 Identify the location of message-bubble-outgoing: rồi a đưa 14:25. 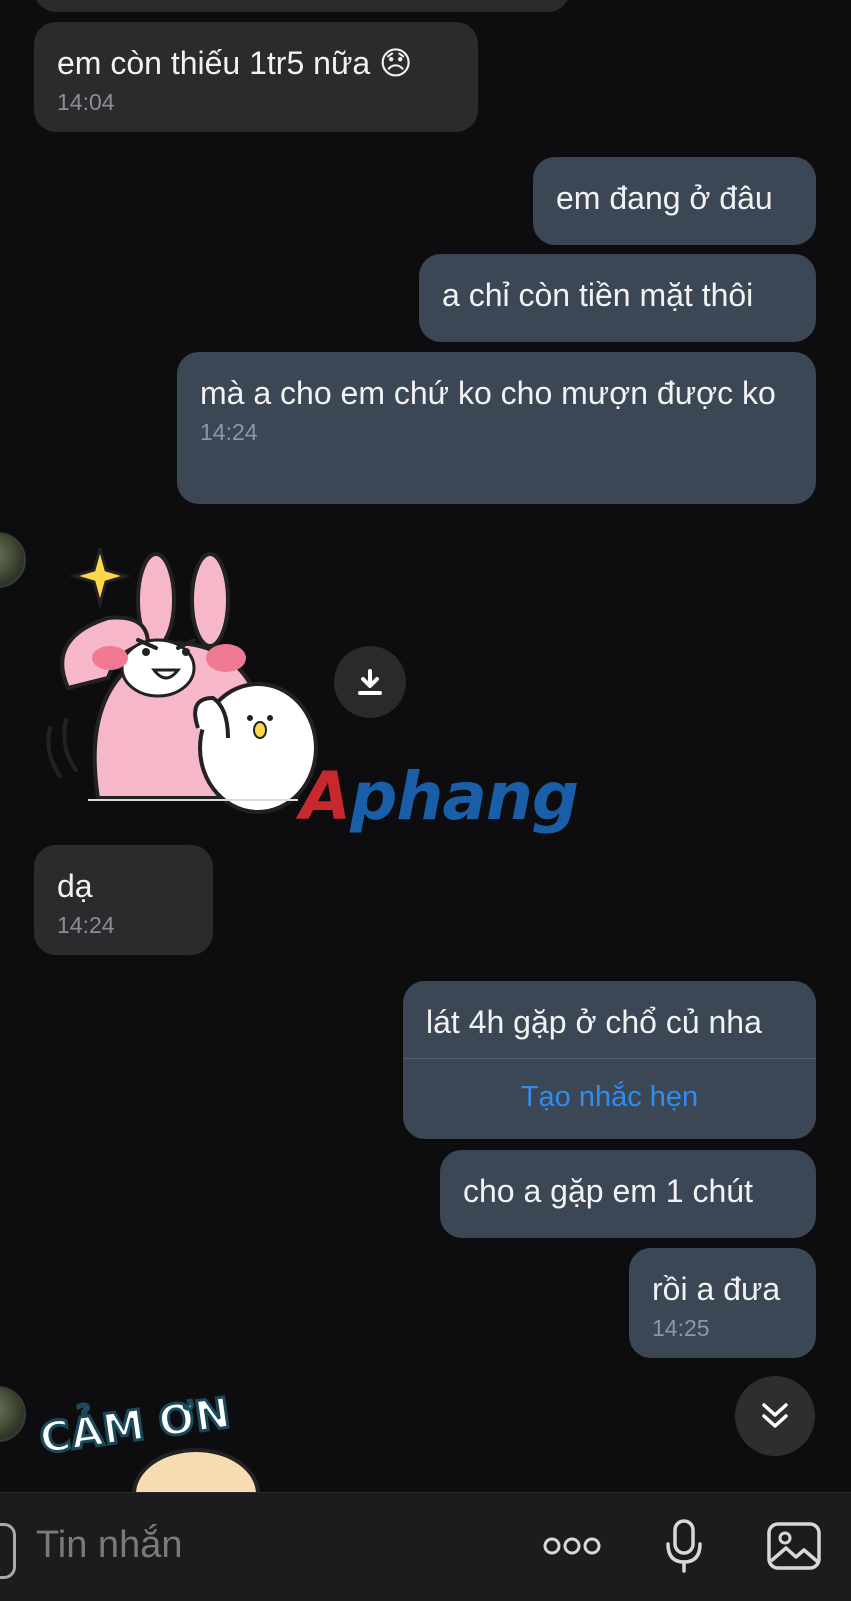
(722, 1303).